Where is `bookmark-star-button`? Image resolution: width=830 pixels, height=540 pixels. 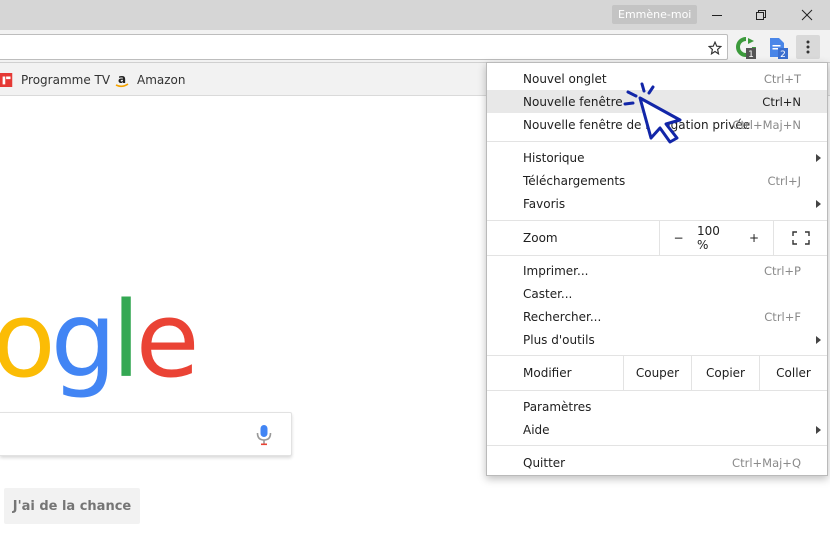
bookmark-star-button is located at coordinates (715, 48).